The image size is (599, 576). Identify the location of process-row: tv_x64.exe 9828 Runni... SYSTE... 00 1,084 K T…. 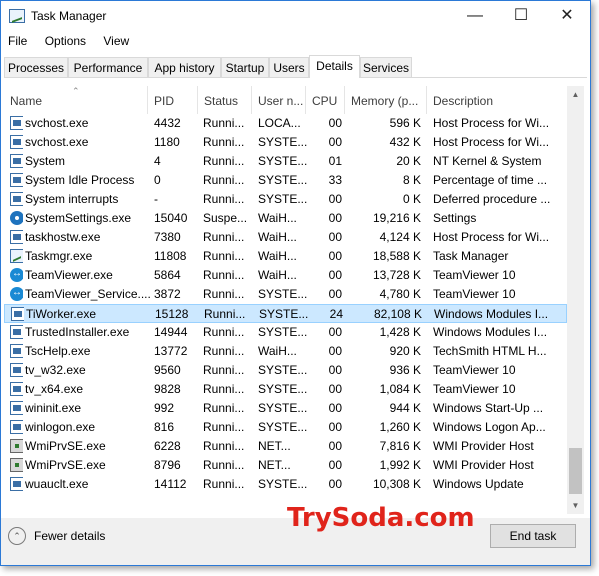
(285, 389).